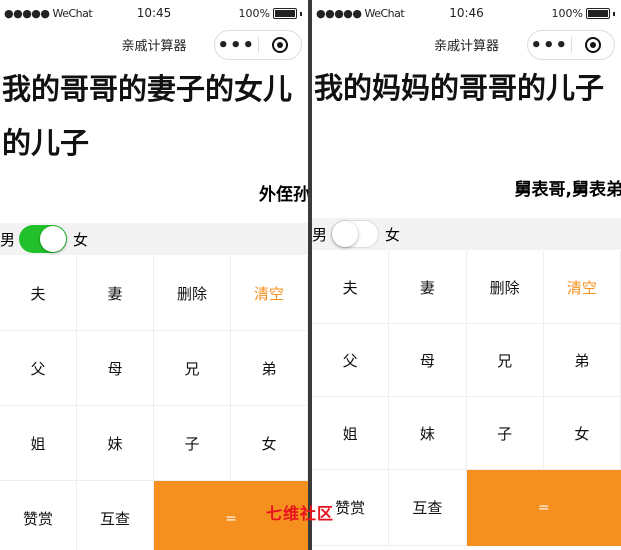 This screenshot has width=621, height=550. Describe the element at coordinates (459, 88) in the screenshot. I see `query-line-1: 我的妈妈的哥哥的儿子` at that location.